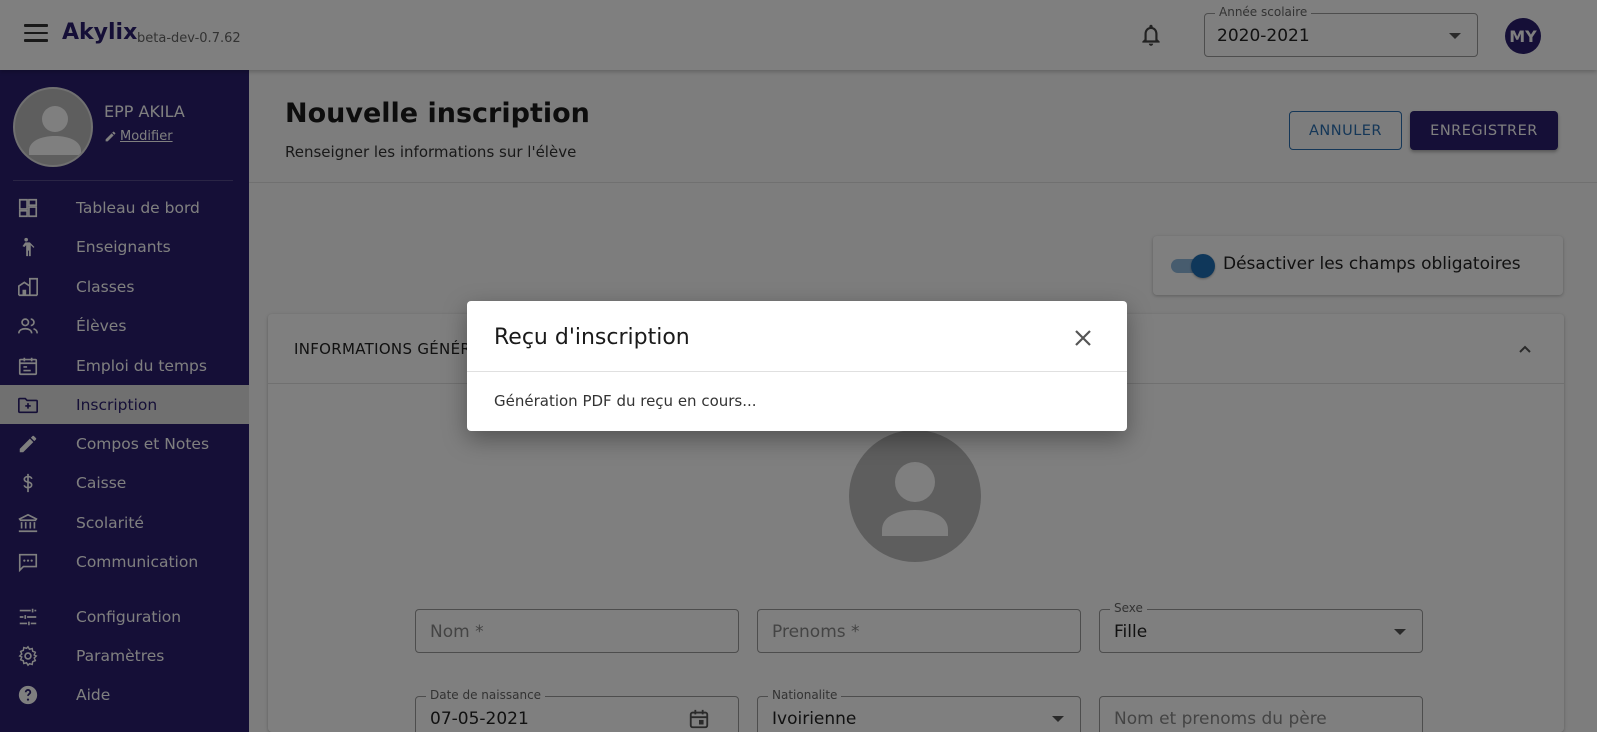 This screenshot has height=732, width=1597. Describe the element at coordinates (592, 337) in the screenshot. I see `dialog-title: Reçu d'inscription` at that location.